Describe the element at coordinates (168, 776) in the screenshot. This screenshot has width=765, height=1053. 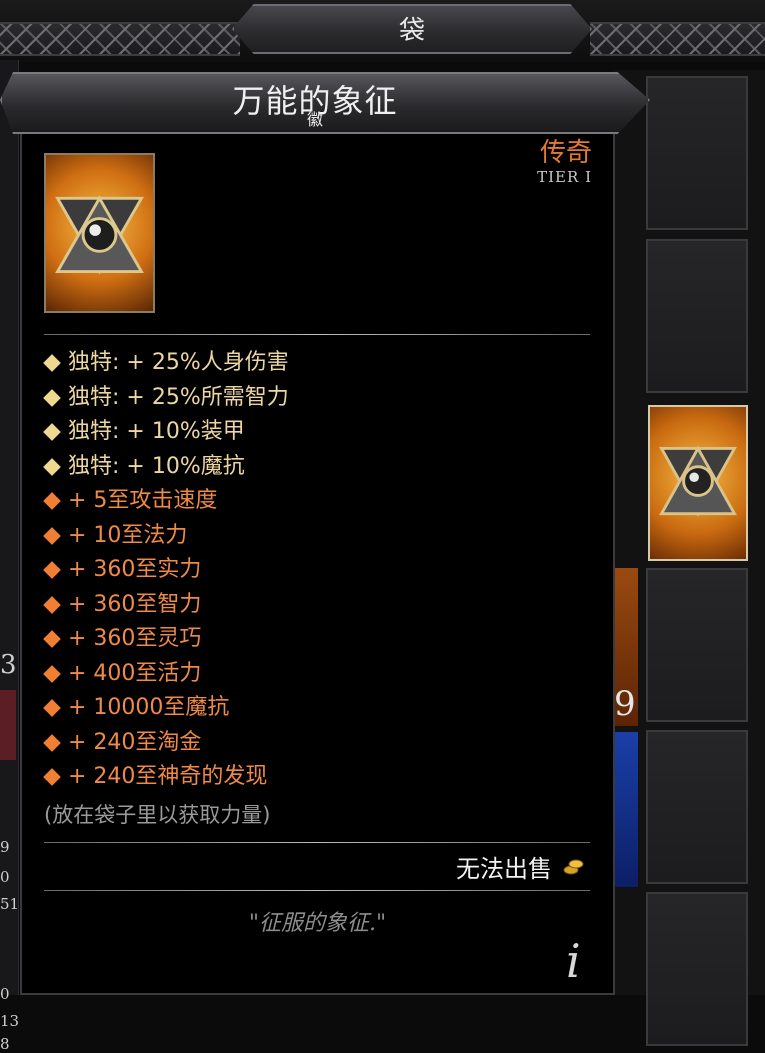
I see `property-text: + 240至神奇的发现` at that location.